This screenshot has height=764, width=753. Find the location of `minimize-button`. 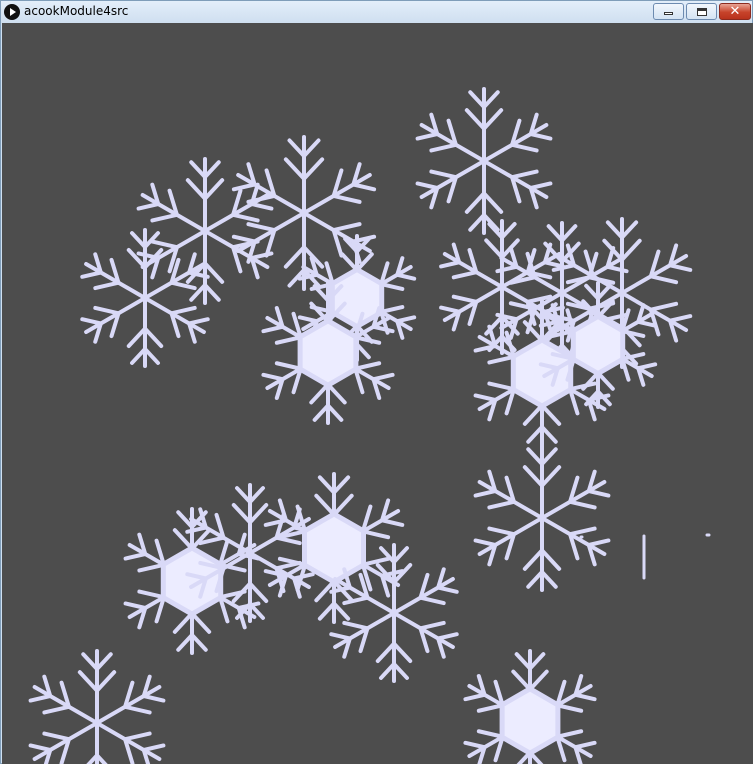

minimize-button is located at coordinates (668, 11).